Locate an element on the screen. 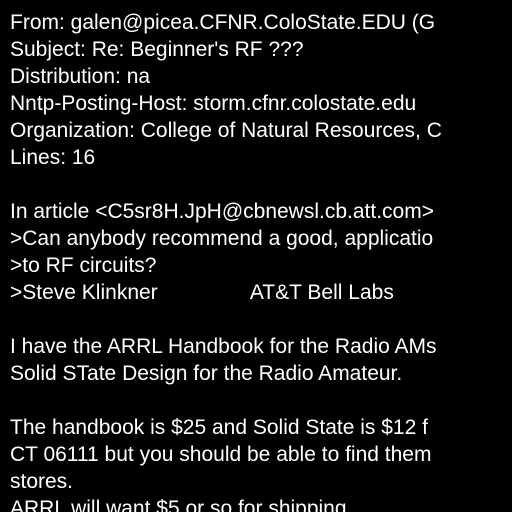  header-from: From: galen@picea.CFNR.ColoState.EDU (G is located at coordinates (223, 22).